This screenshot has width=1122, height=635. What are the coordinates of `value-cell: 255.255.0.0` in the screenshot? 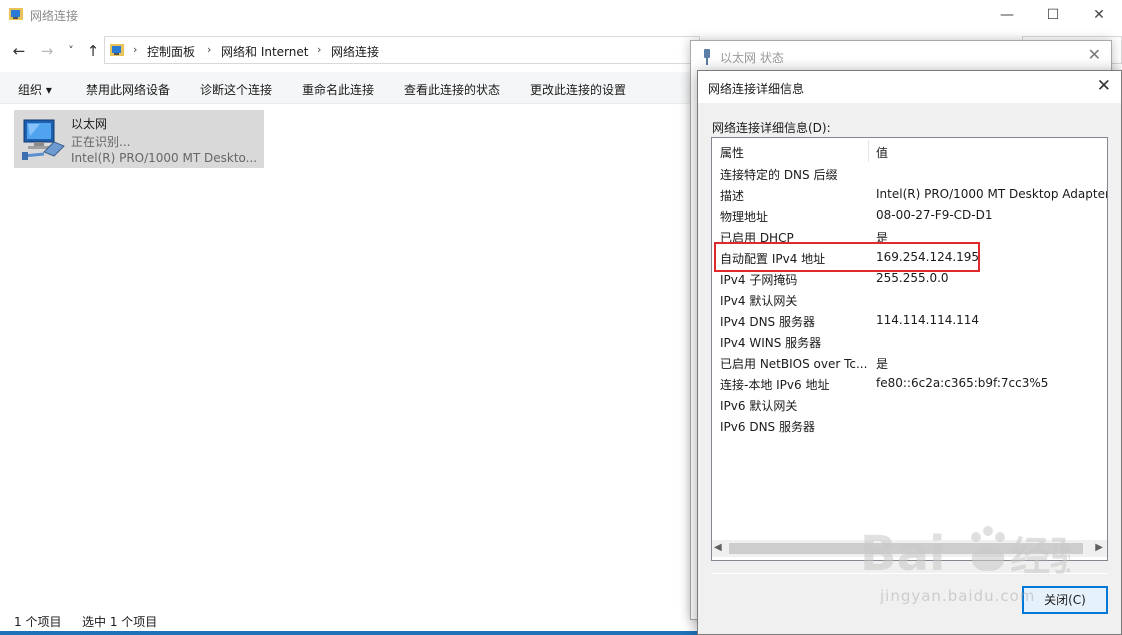 It's located at (912, 278).